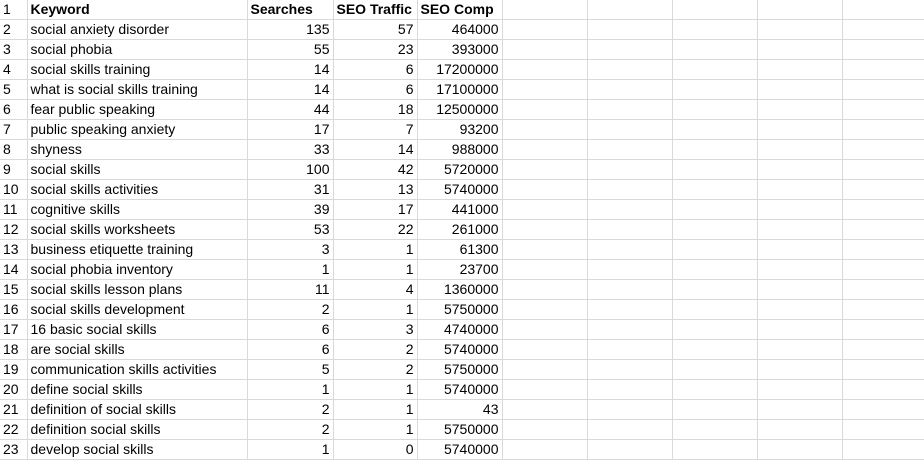  I want to click on cell-searches: 100, so click(290, 169).